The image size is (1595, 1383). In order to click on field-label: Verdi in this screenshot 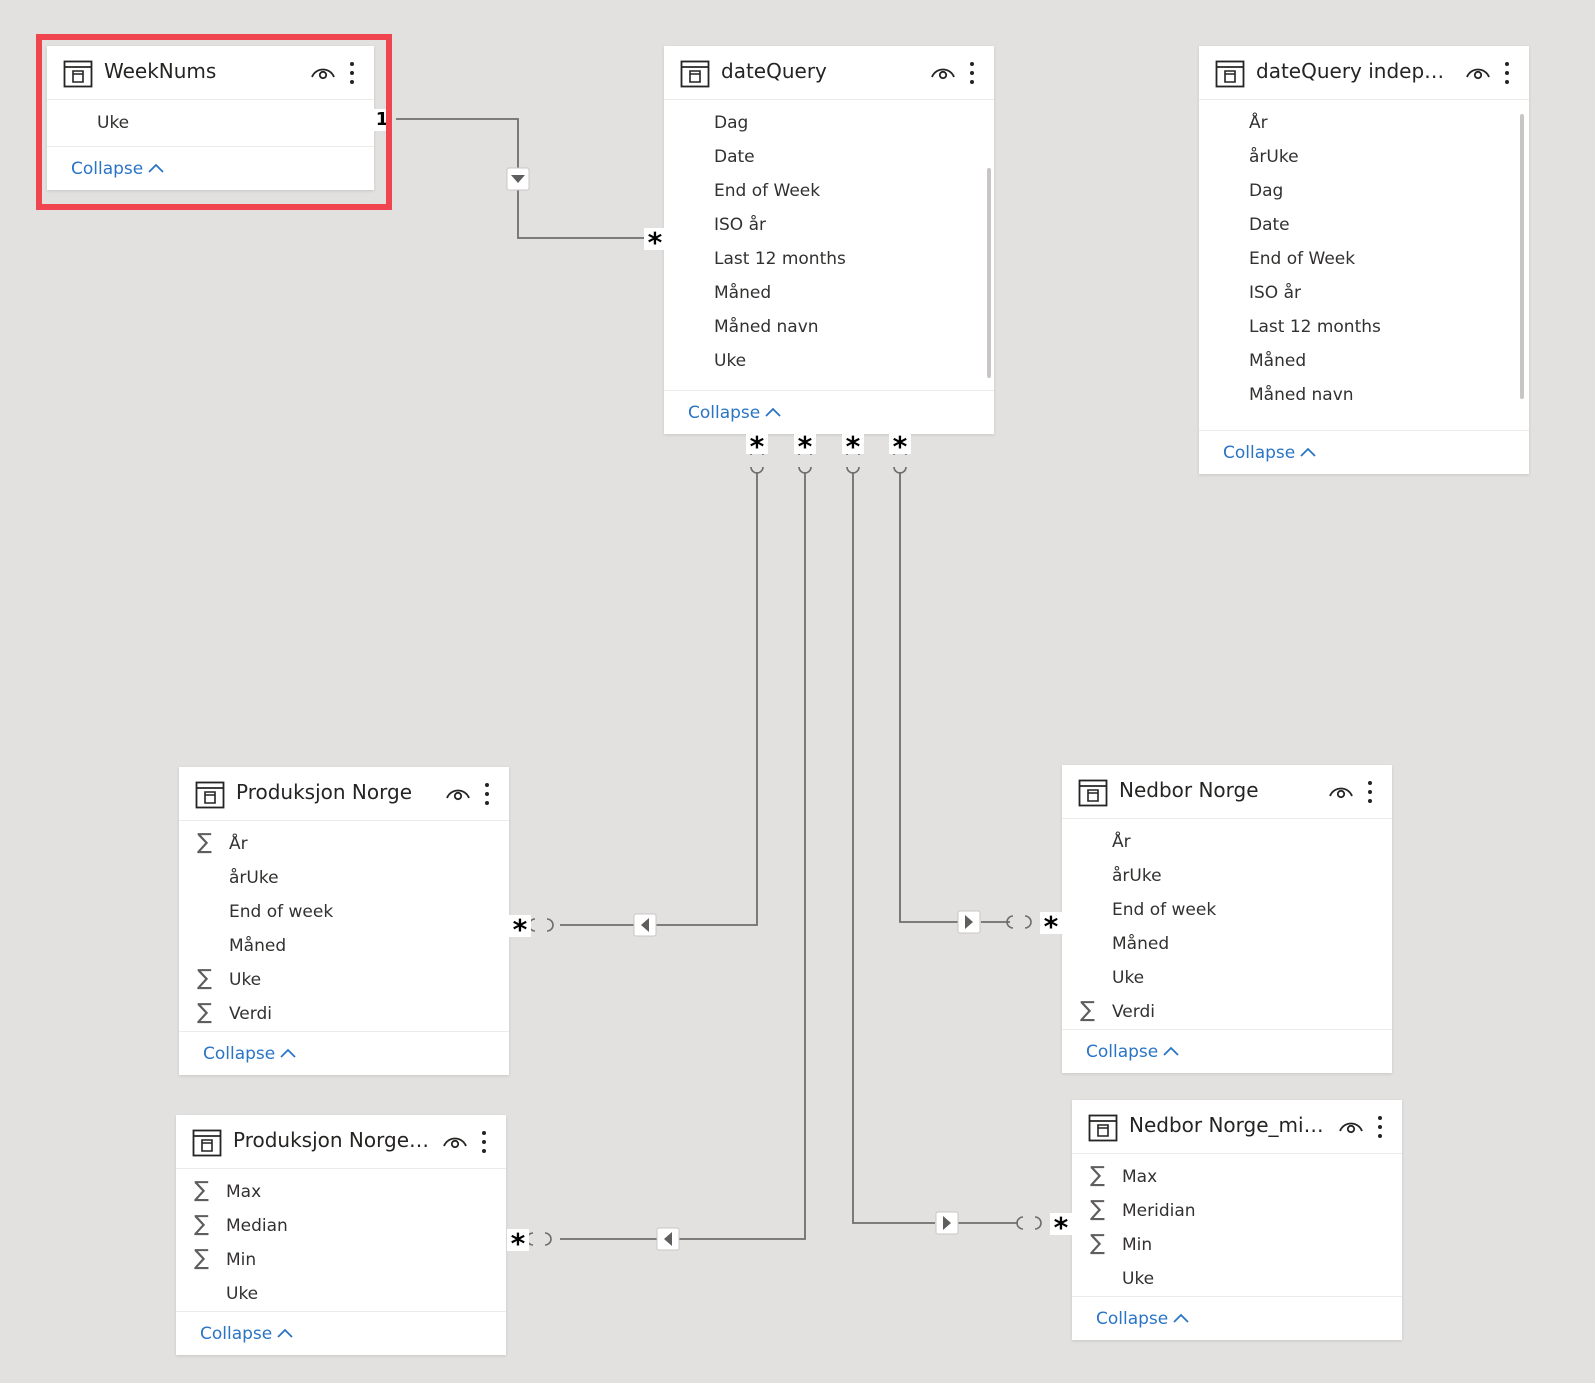, I will do `click(1133, 1012)`.